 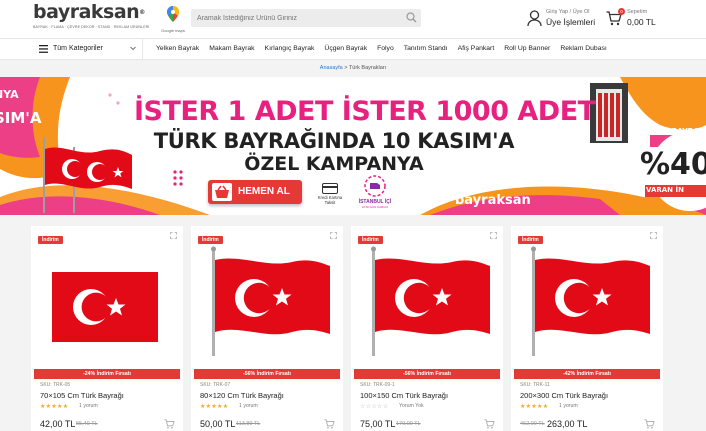 What do you see at coordinates (9, 94) in the screenshot?
I see `banner-left-word1: NYA` at bounding box center [9, 94].